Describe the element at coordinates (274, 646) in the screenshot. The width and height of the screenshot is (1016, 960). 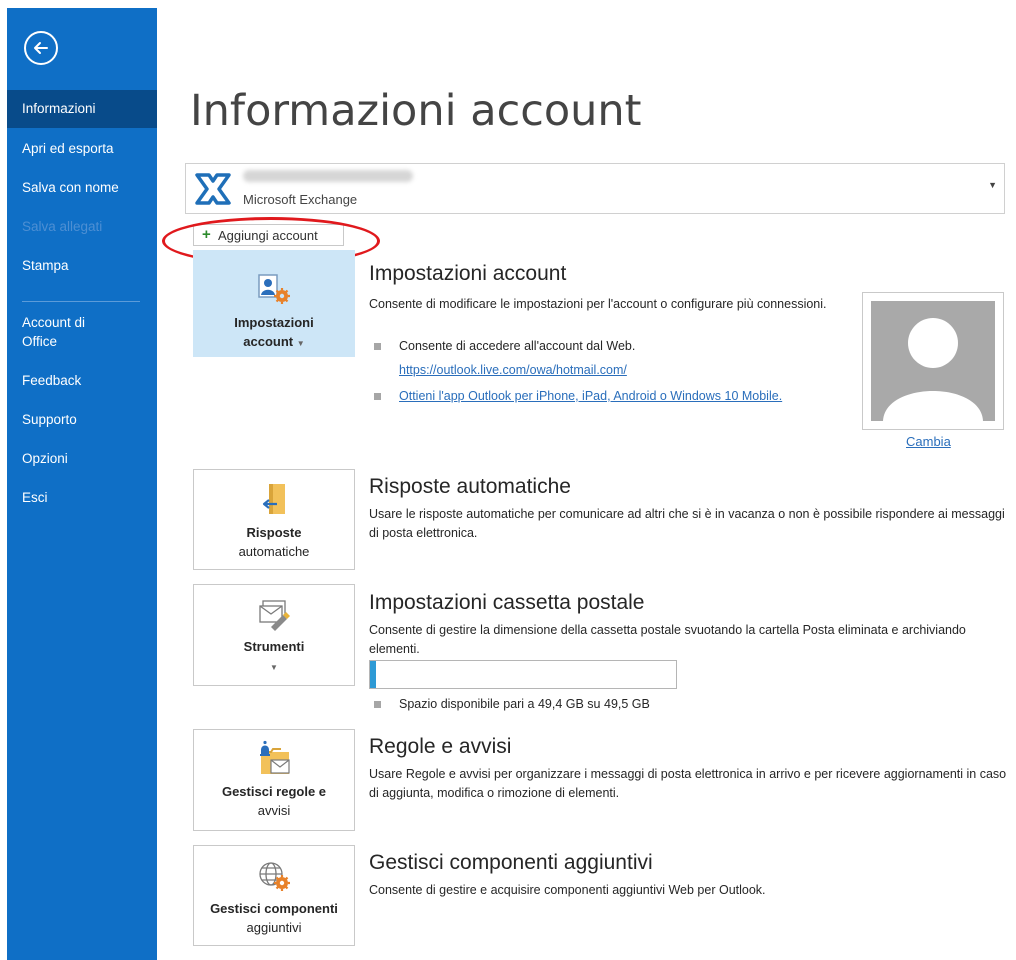
I see `tools-tile-label: Strumenti` at that location.